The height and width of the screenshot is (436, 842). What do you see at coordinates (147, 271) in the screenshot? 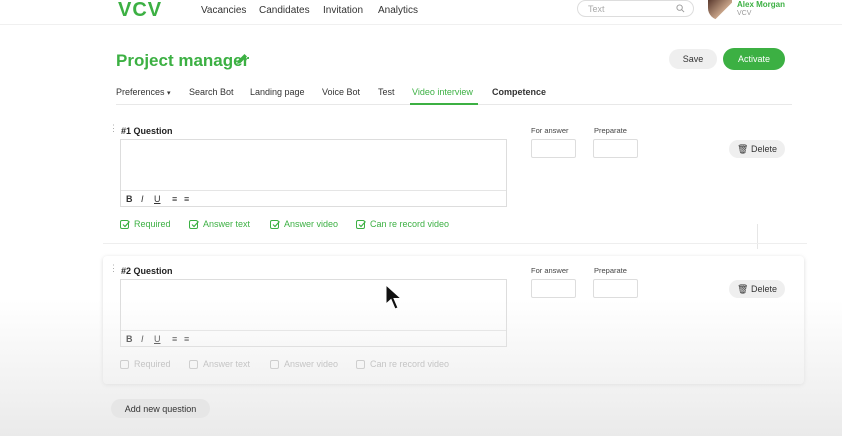
I see `question-label: #2 Question` at bounding box center [147, 271].